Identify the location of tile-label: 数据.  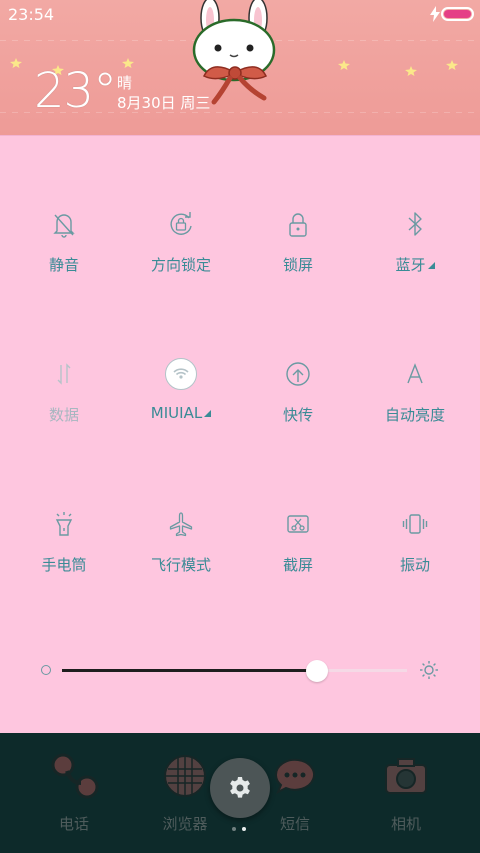
(63, 415).